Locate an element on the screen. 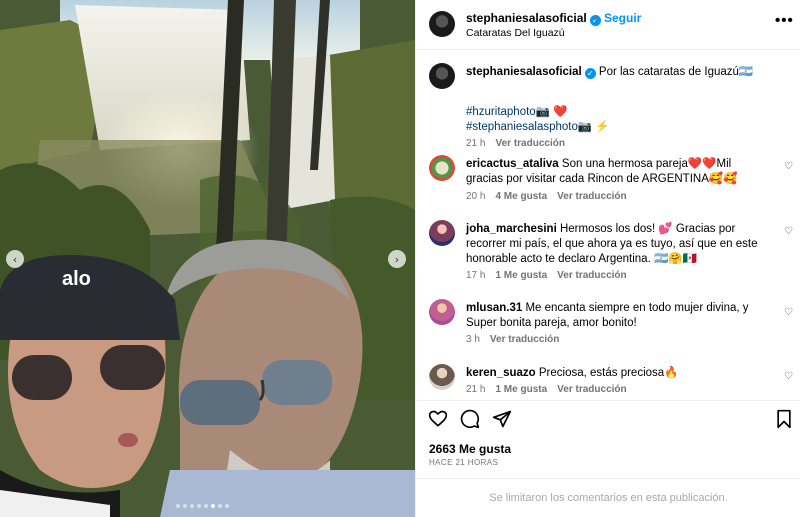 Image resolution: width=800 pixels, height=517 pixels. heart-icon is located at coordinates (438, 419).